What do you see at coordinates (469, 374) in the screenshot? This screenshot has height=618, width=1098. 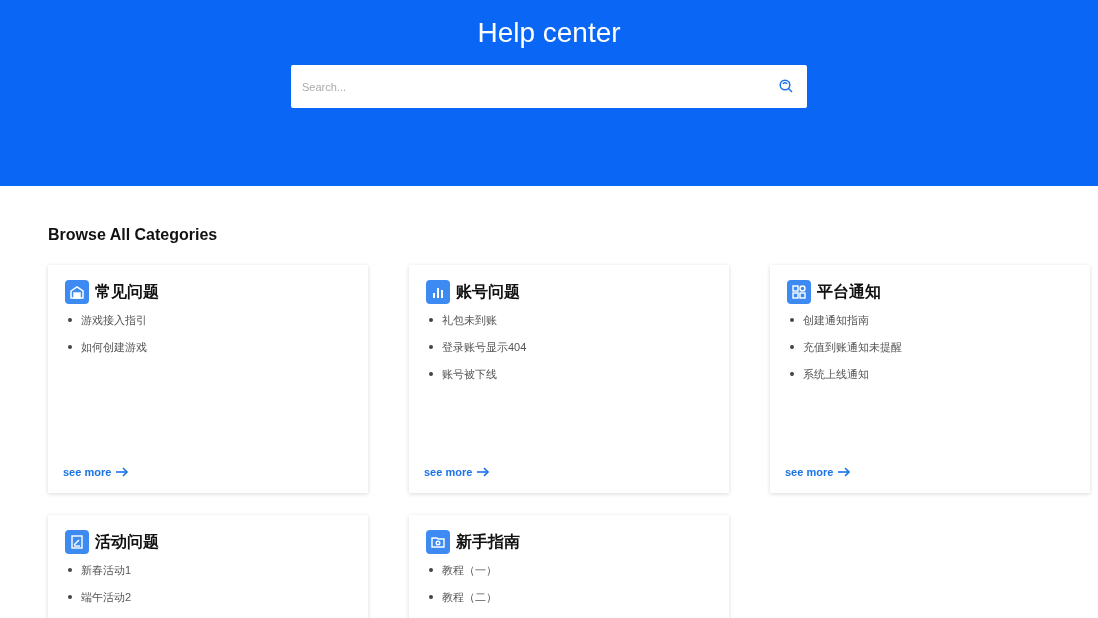 I see `article-link: 账号被下线` at bounding box center [469, 374].